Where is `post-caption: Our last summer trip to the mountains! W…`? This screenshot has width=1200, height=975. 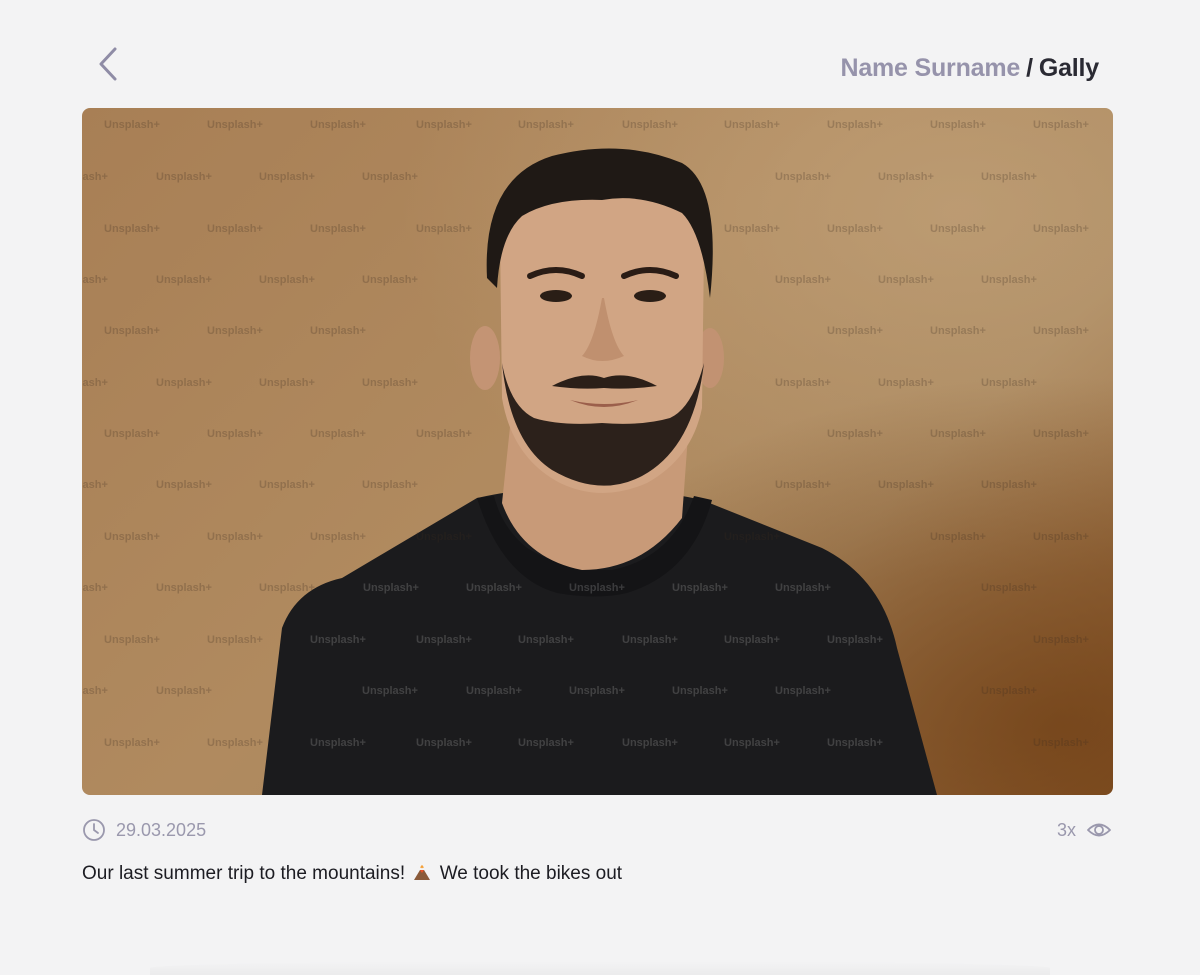 post-caption: Our last summer trip to the mountains! W… is located at coordinates (352, 875).